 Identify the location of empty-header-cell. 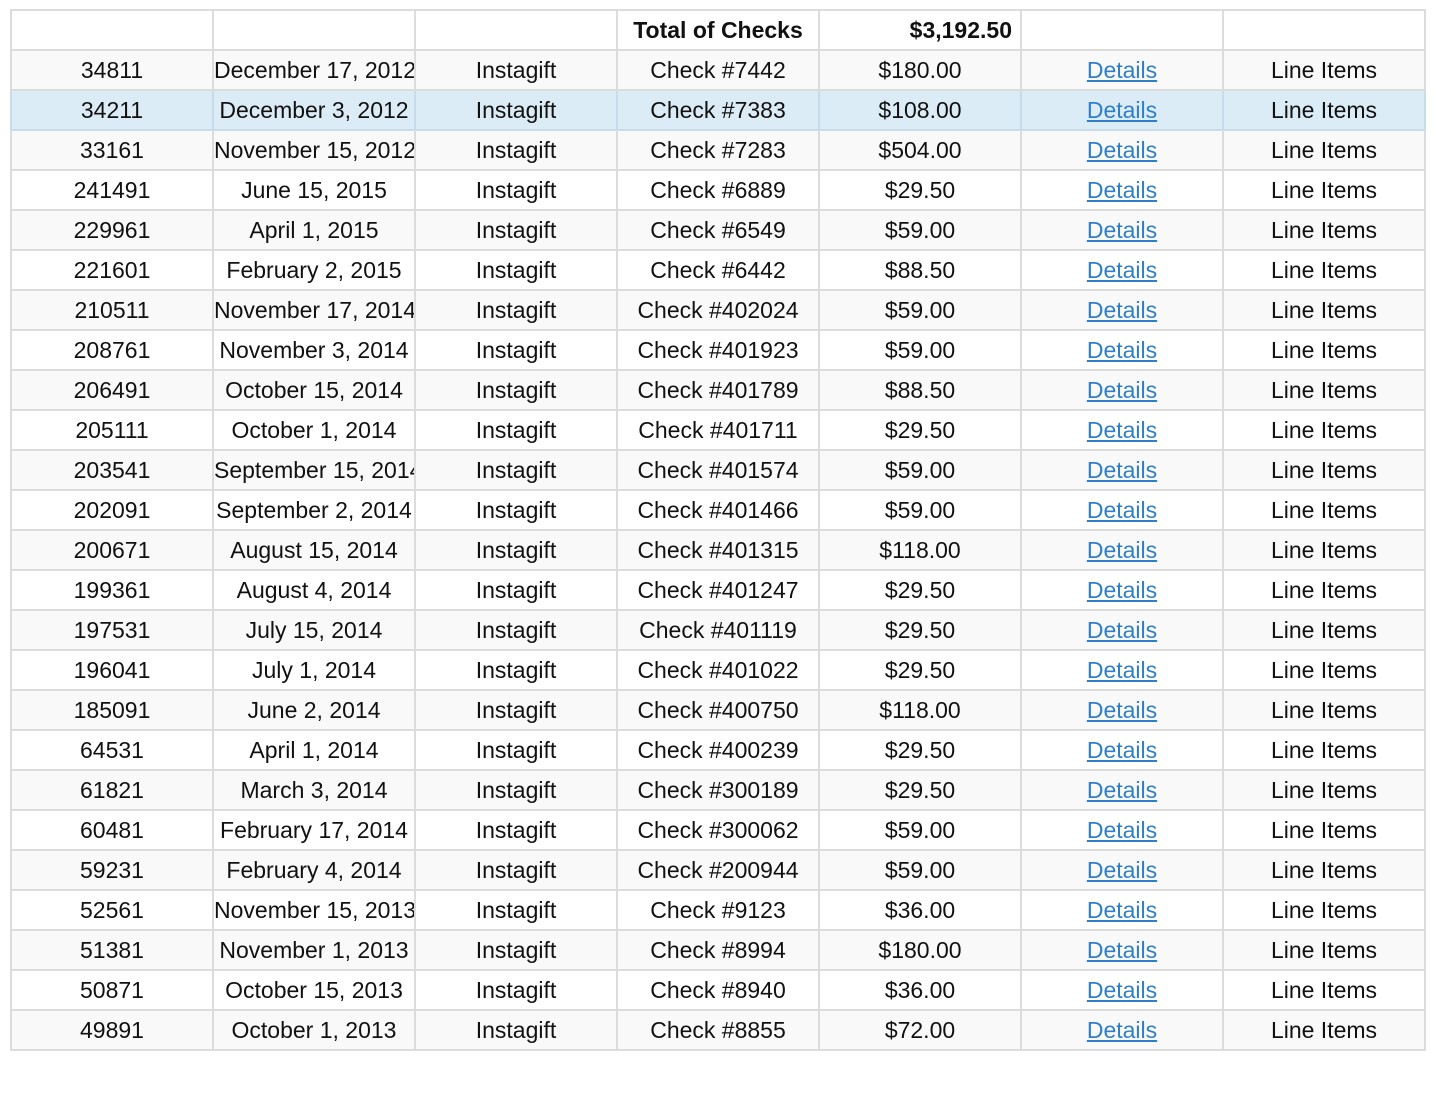
(516, 30).